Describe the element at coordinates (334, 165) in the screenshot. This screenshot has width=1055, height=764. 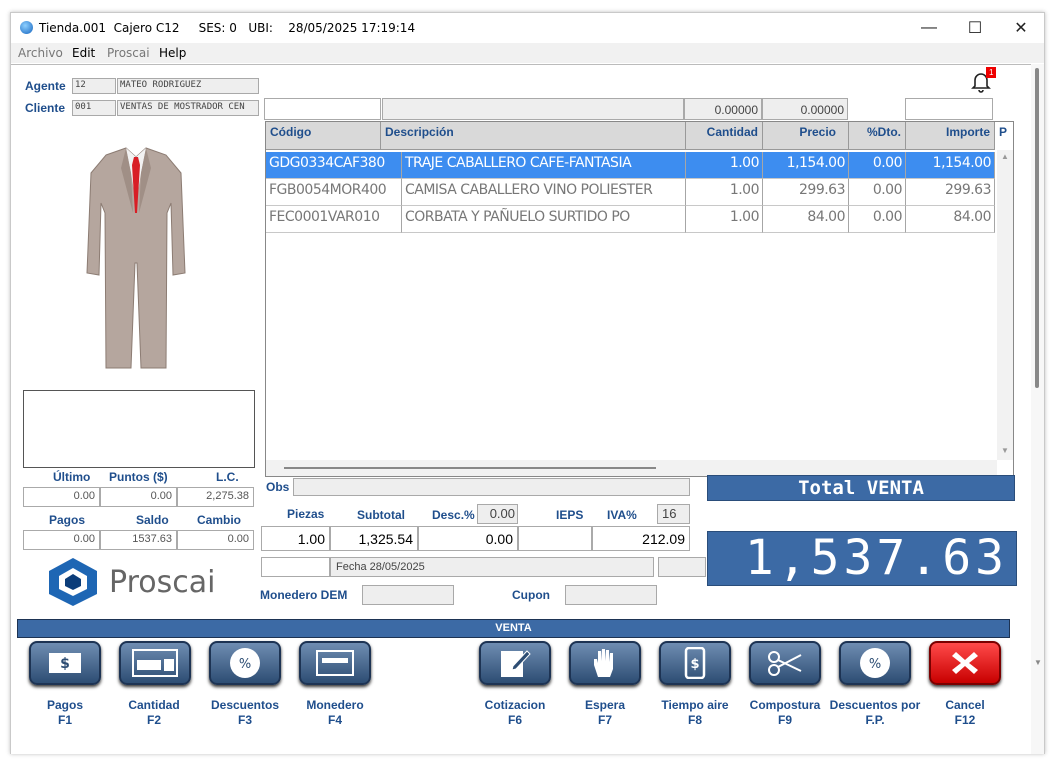
I see `cell-code: GDG0334CAF380` at that location.